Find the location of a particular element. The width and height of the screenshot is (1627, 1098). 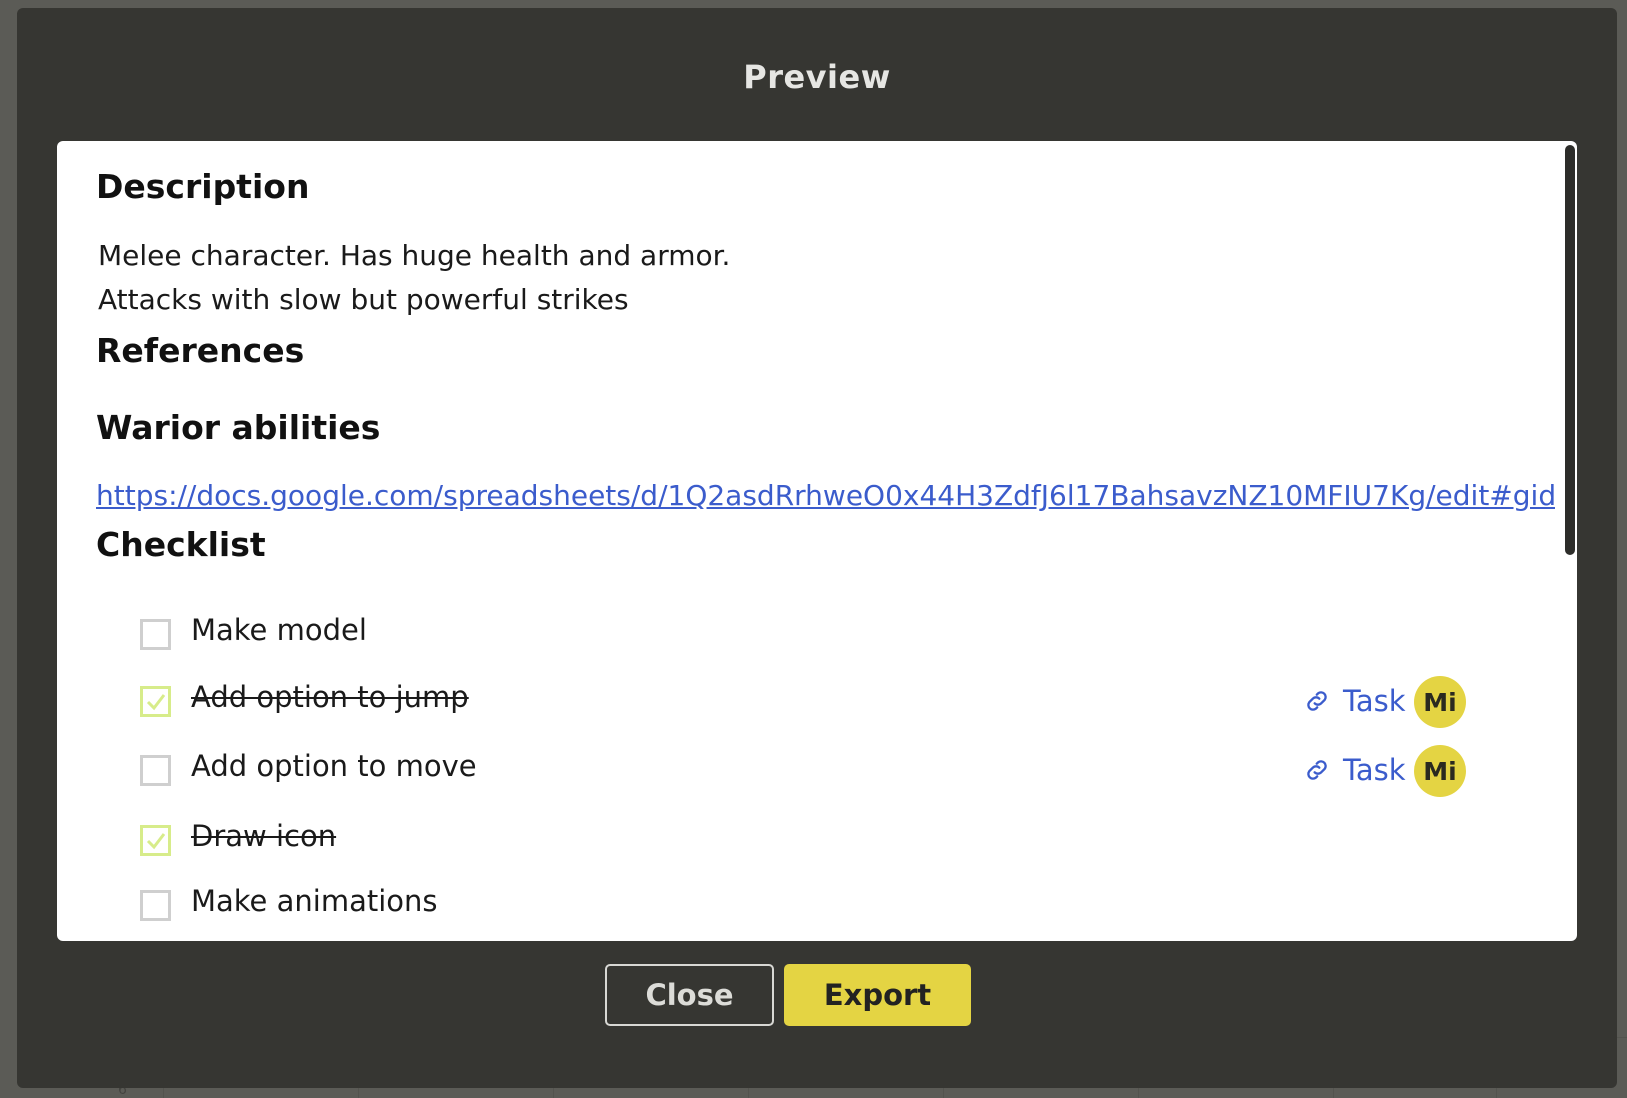

description-heading: Description is located at coordinates (203, 186).